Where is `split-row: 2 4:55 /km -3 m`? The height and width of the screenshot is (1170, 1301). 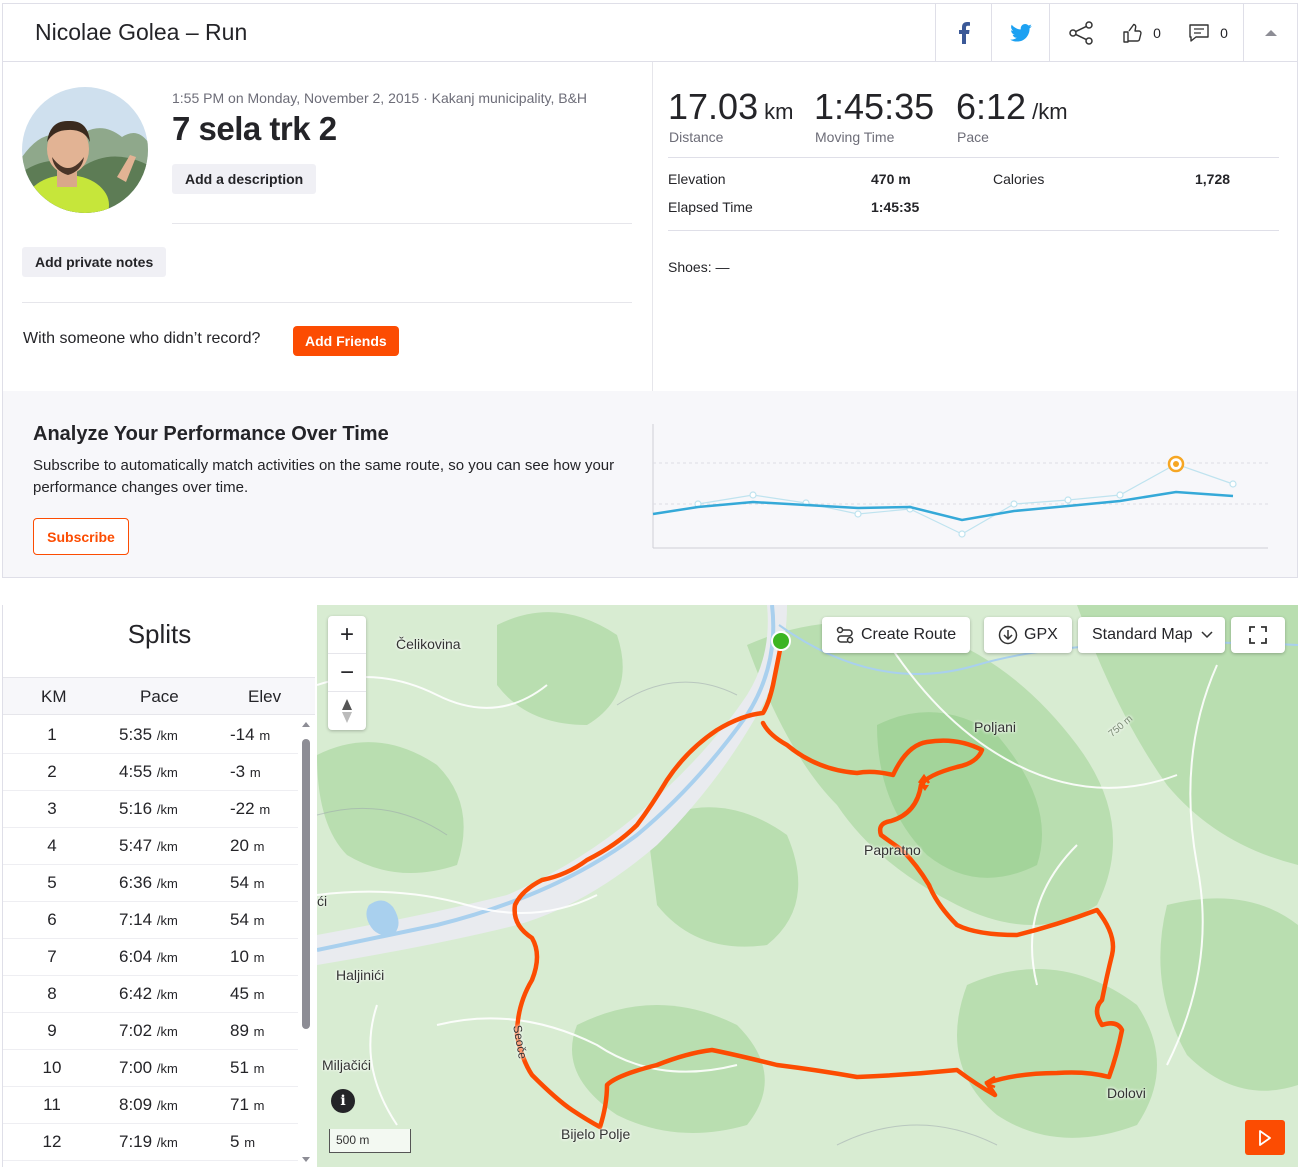 split-row: 2 4:55 /km -3 m is located at coordinates (150, 772).